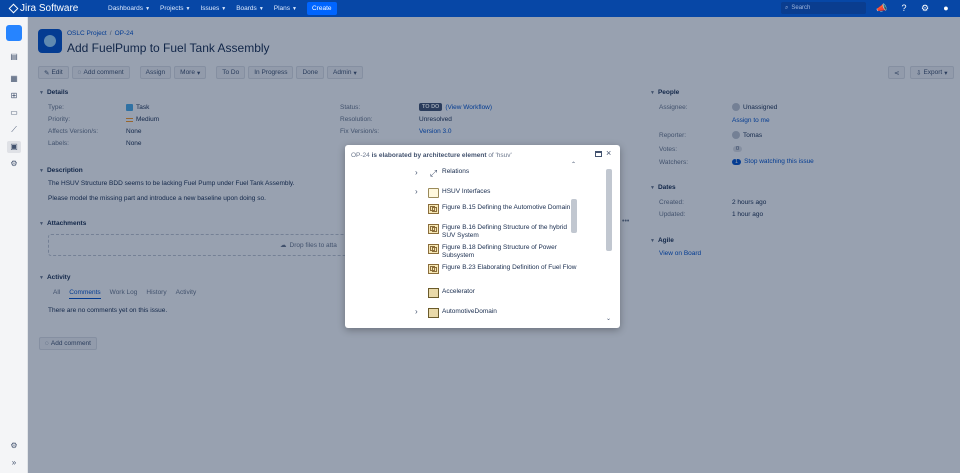  Describe the element at coordinates (14, 79) in the screenshot. I see `board-icon: ▦` at that location.